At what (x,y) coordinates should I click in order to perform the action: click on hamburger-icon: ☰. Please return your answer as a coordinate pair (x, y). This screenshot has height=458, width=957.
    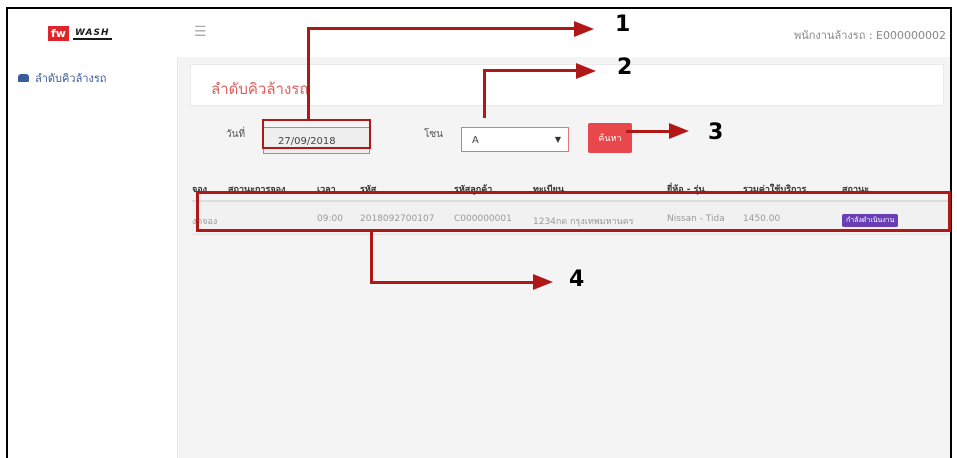
    Looking at the image, I should click on (200, 32).